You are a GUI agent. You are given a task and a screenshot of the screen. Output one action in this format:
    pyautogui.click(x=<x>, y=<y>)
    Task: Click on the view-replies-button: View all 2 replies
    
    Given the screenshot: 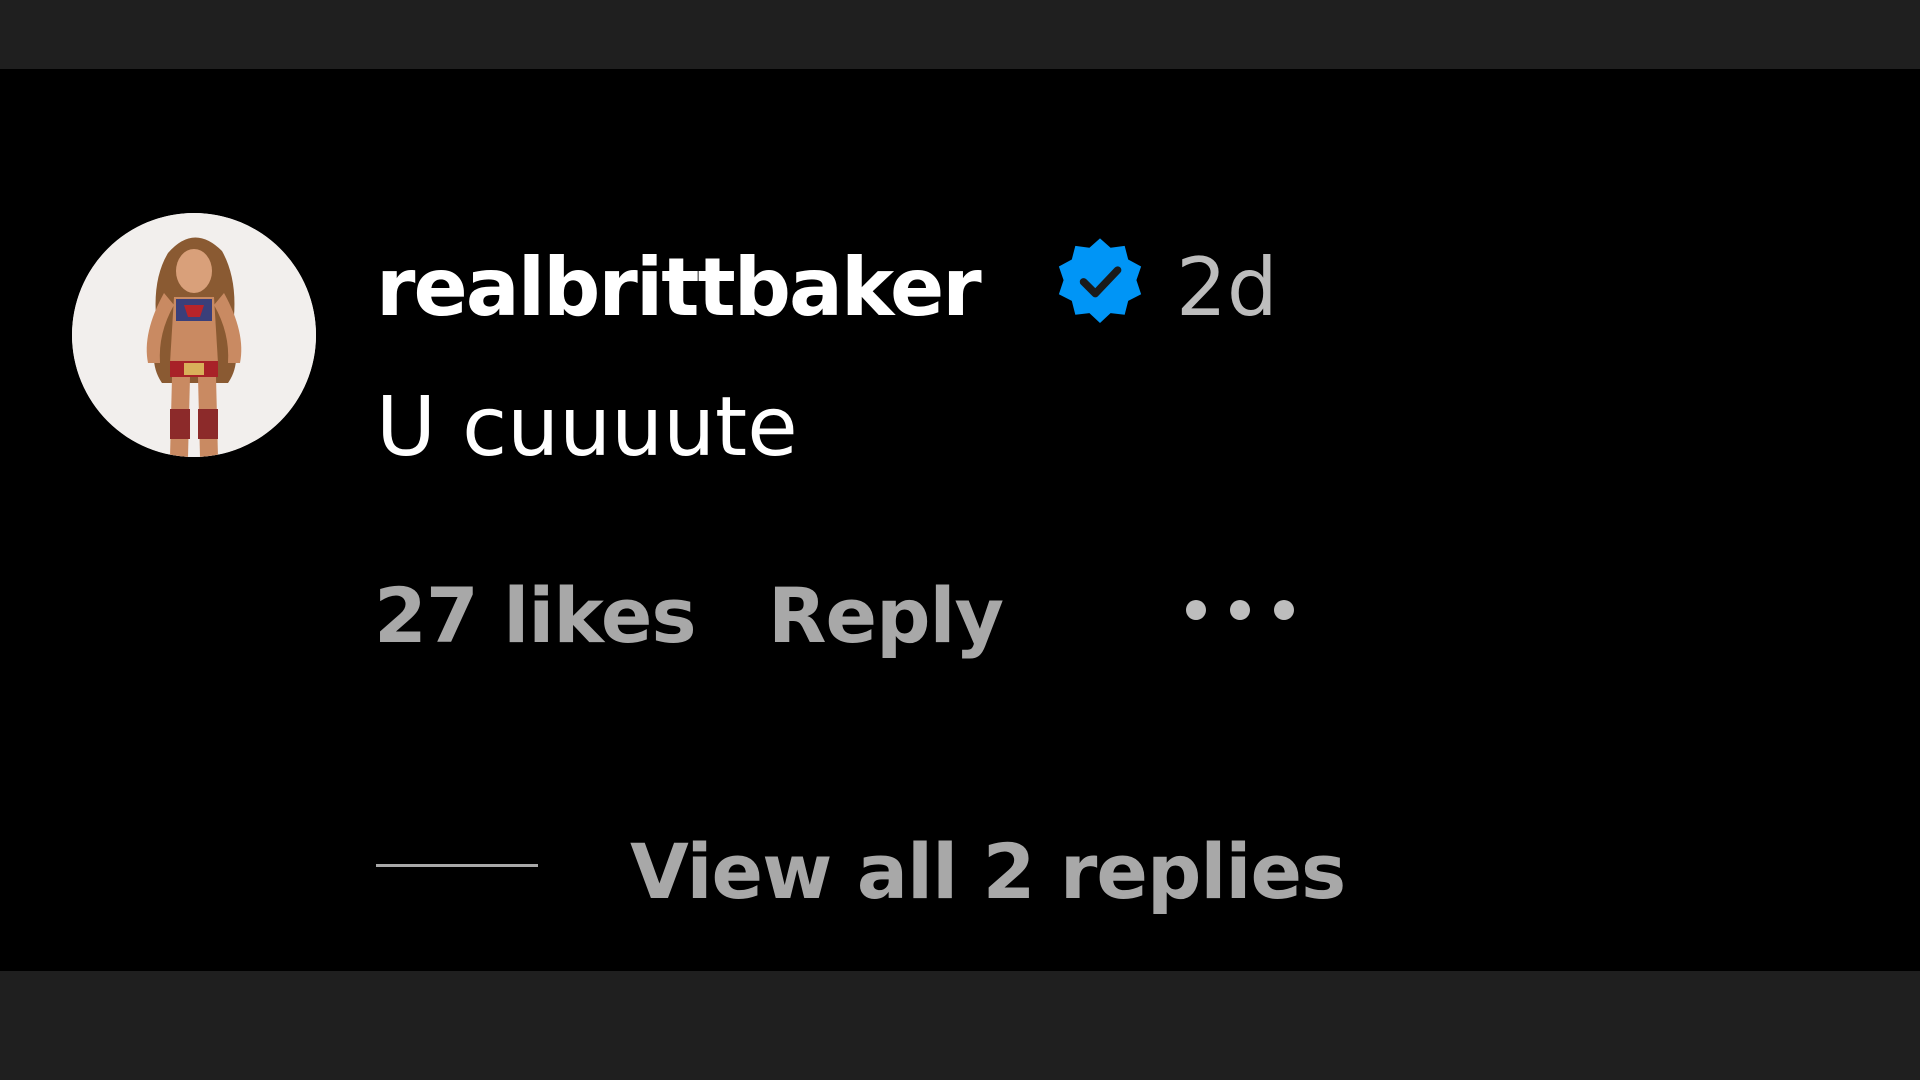 What is the action you would take?
    pyautogui.click(x=988, y=872)
    